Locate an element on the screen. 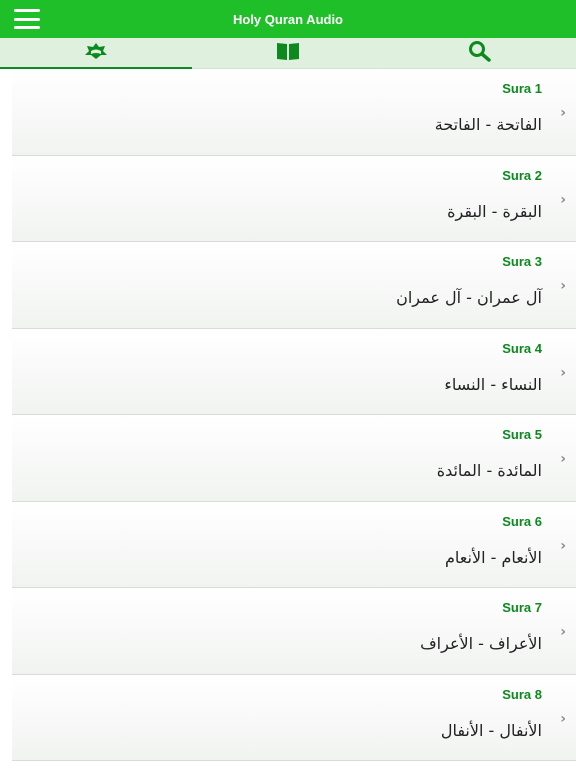 The height and width of the screenshot is (768, 576). tab-bar is located at coordinates (288, 53).